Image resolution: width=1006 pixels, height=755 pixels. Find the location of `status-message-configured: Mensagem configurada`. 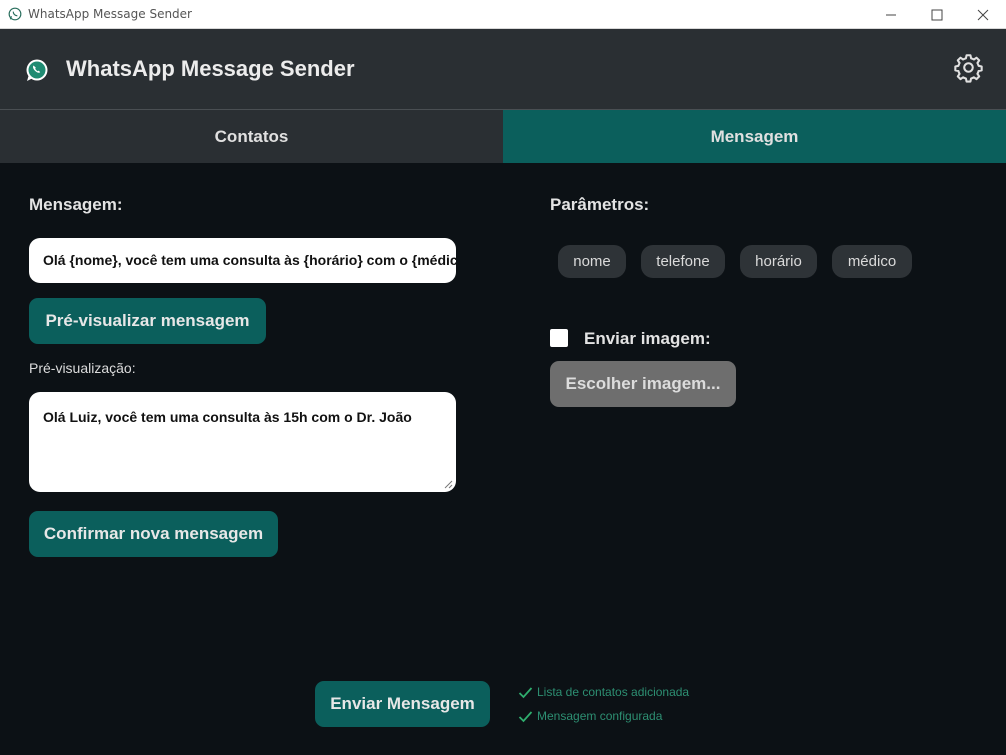

status-message-configured: Mensagem configurada is located at coordinates (590, 716).